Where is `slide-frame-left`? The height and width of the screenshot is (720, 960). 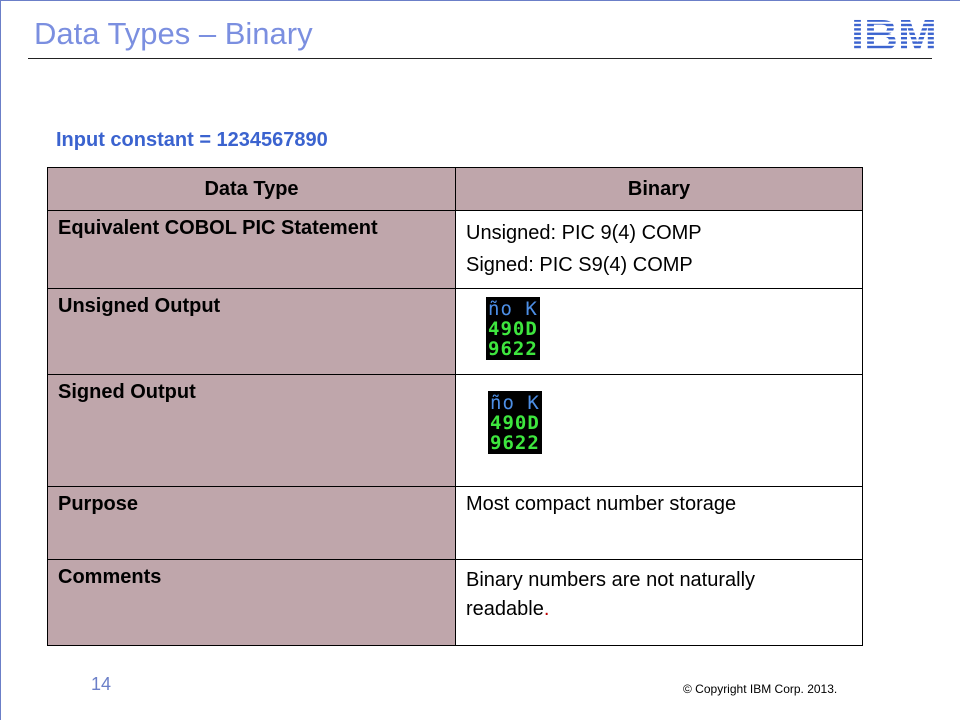
slide-frame-left is located at coordinates (0, 360).